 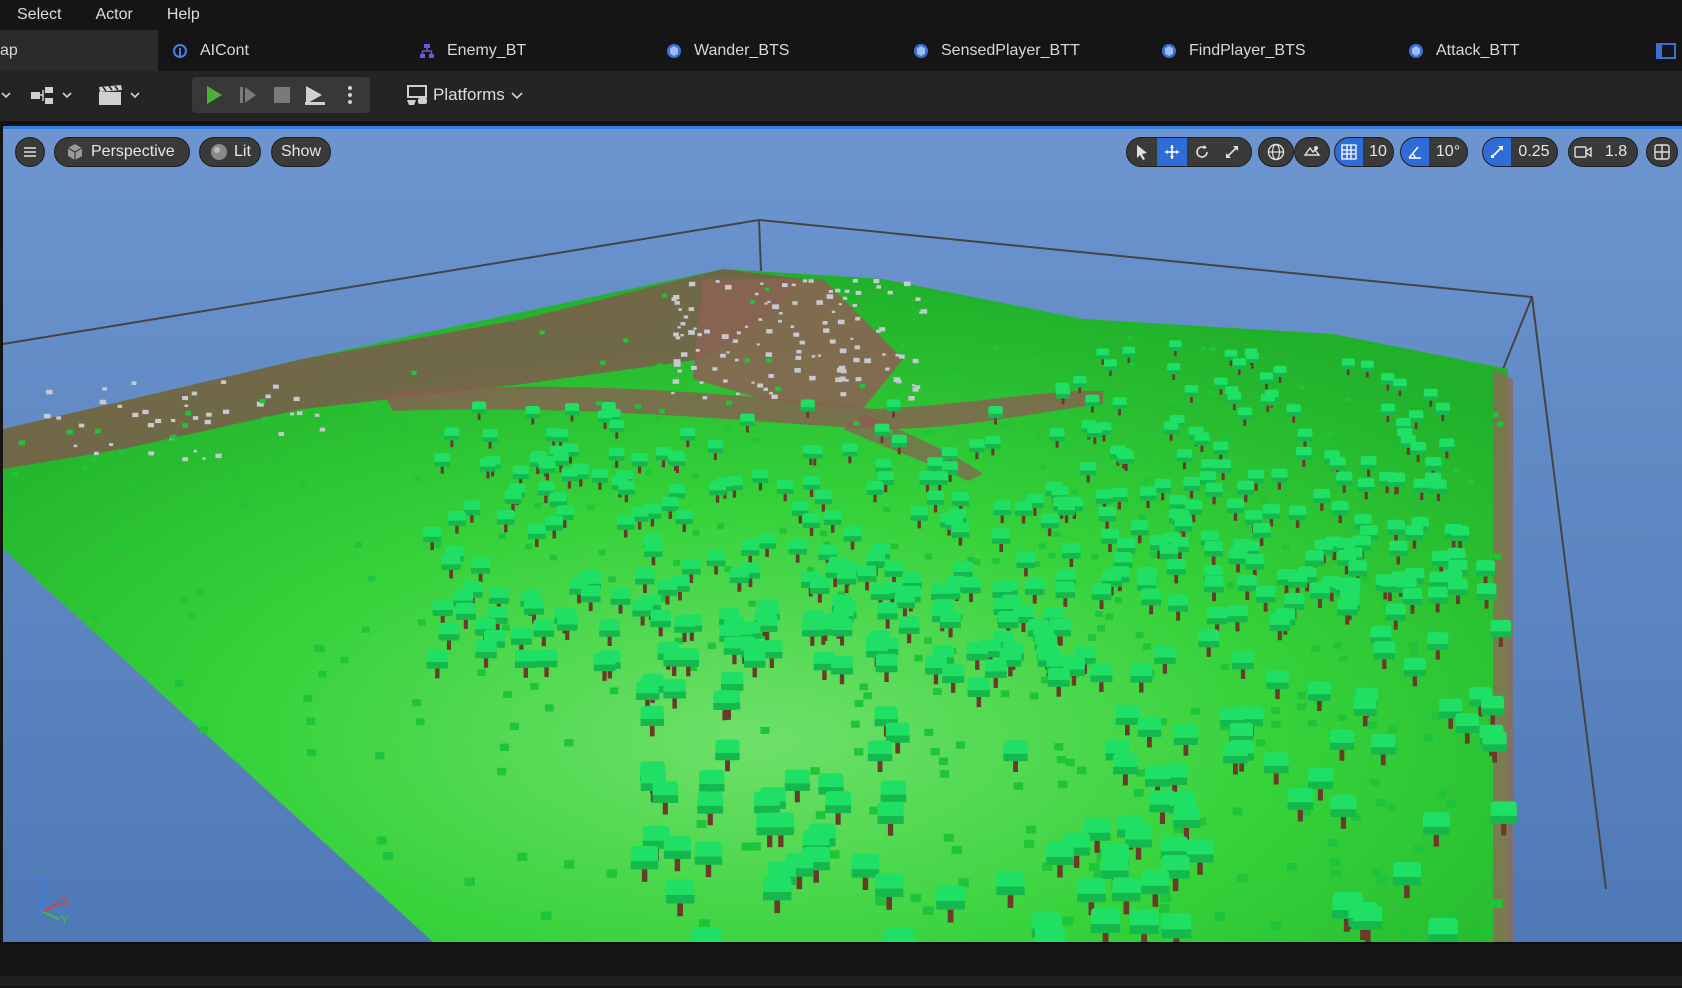 What do you see at coordinates (79, 50) in the screenshot?
I see `tab-map: ap` at bounding box center [79, 50].